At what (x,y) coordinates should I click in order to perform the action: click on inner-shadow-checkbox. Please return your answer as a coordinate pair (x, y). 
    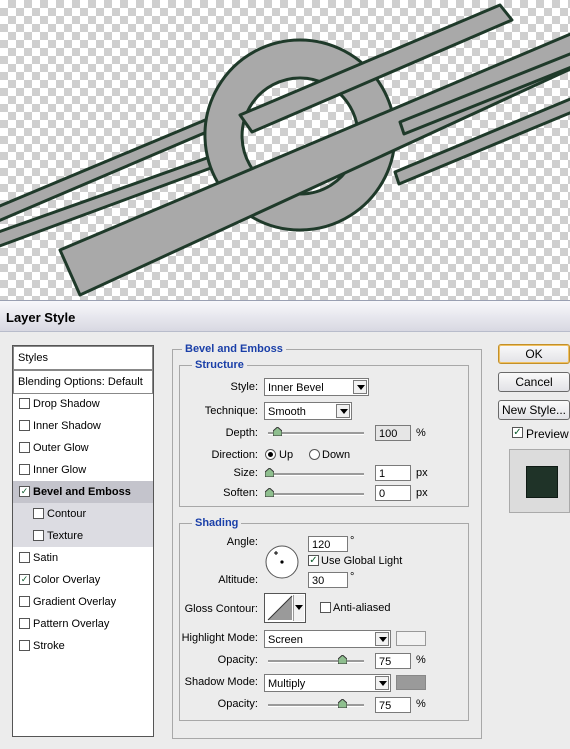
    Looking at the image, I should click on (24, 425).